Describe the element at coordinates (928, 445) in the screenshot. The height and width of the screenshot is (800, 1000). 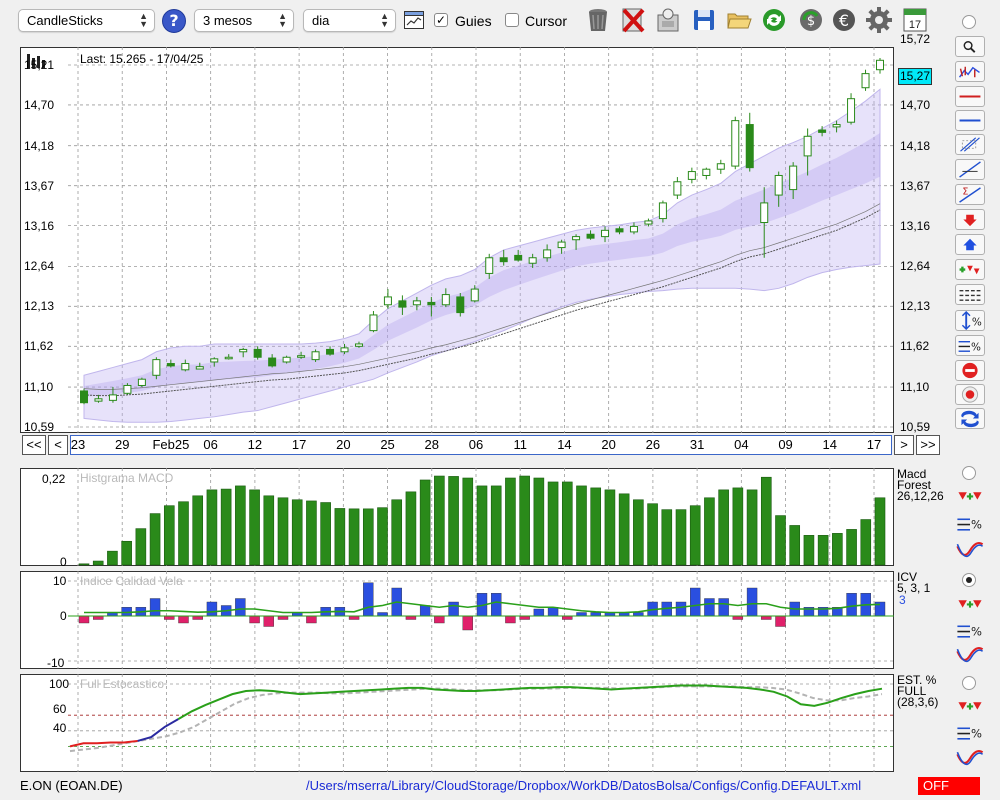
I see `nav-last-button: >>` at that location.